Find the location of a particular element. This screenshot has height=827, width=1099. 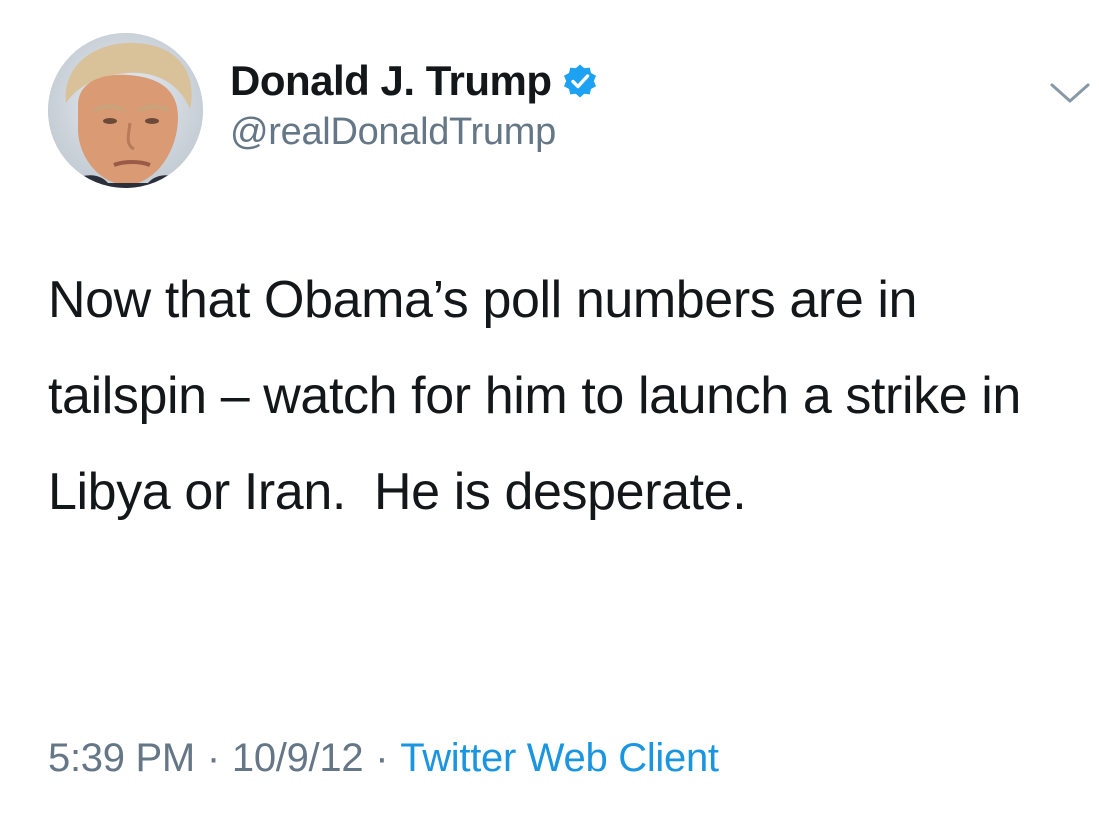

display-name-row: Donald J. Trump is located at coordinates (414, 81).